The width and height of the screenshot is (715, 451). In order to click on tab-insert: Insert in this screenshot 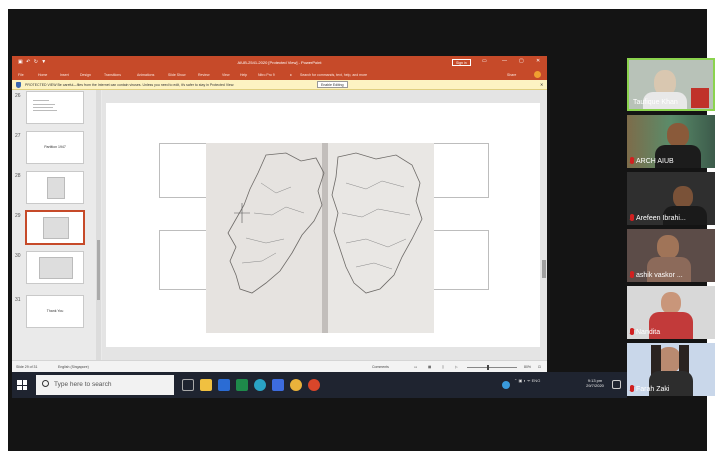, I will do `click(64, 75)`.